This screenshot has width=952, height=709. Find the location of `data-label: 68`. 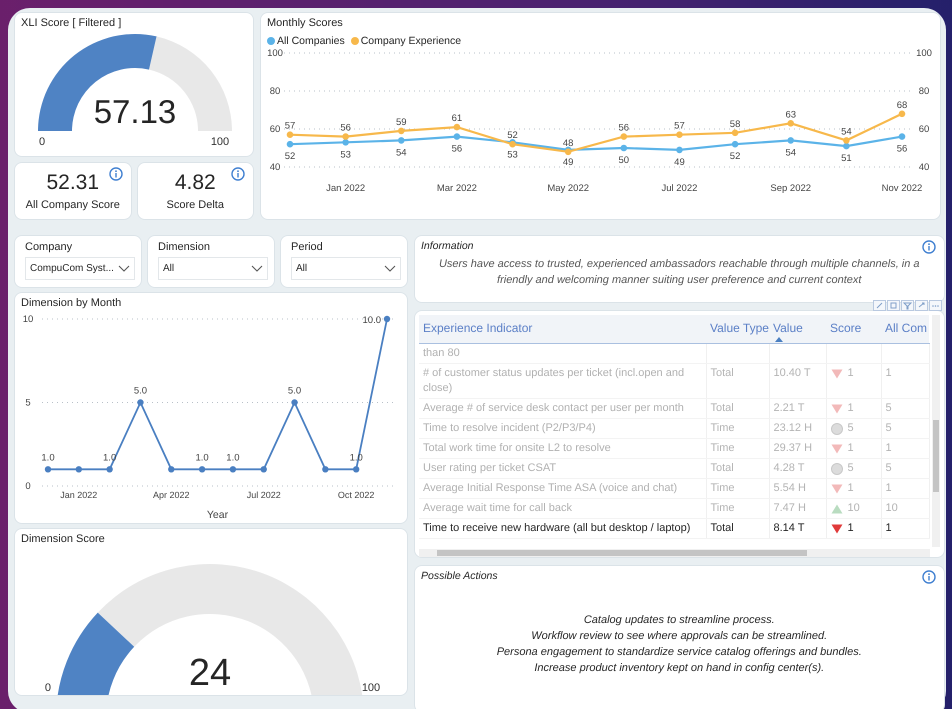

data-label: 68 is located at coordinates (902, 105).